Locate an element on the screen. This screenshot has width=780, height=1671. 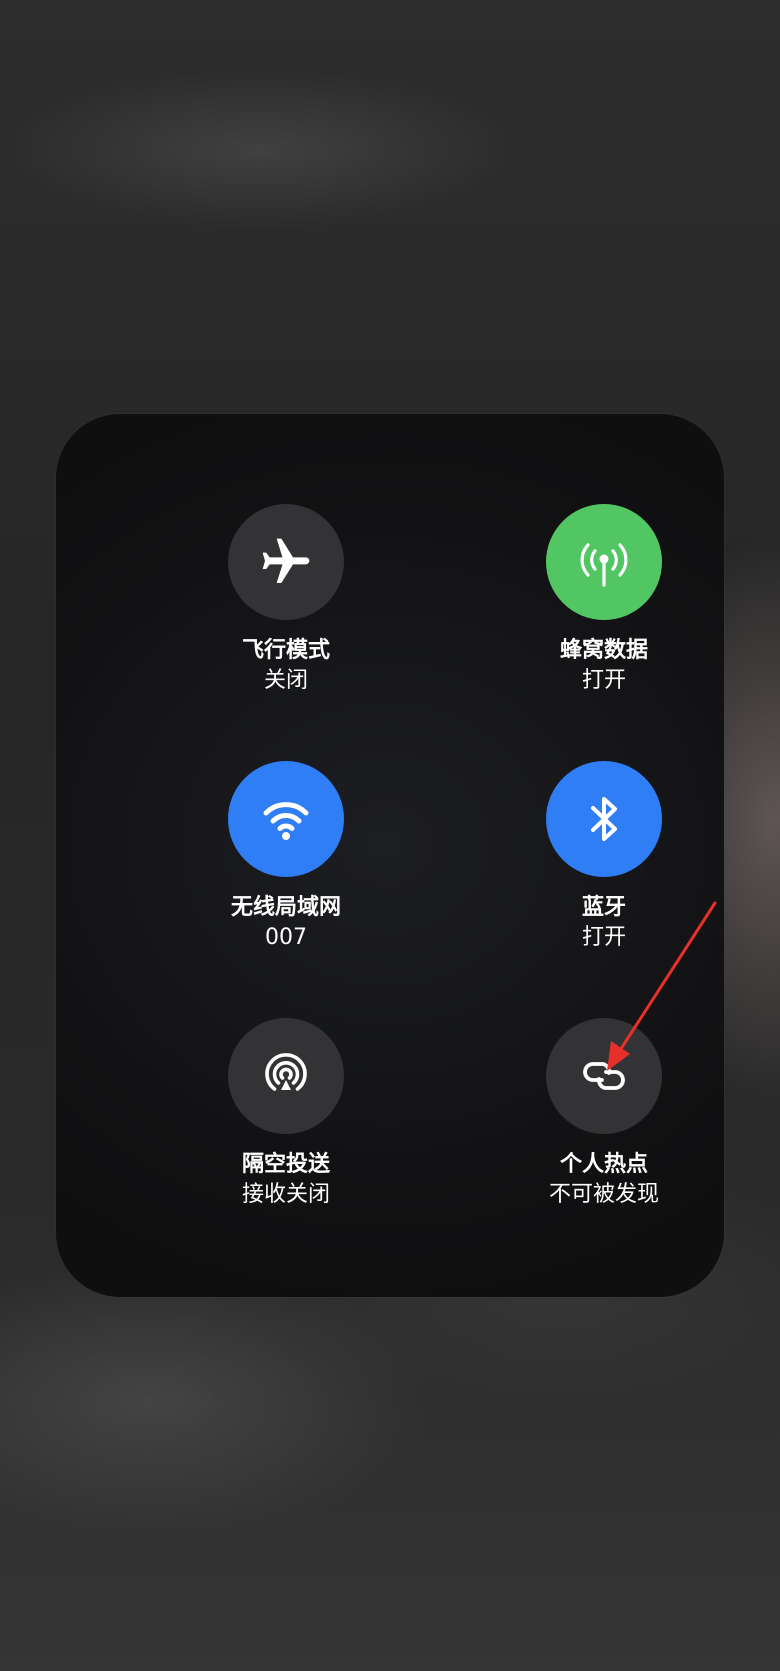
wifi-label: 无线局域网 is located at coordinates (285, 907).